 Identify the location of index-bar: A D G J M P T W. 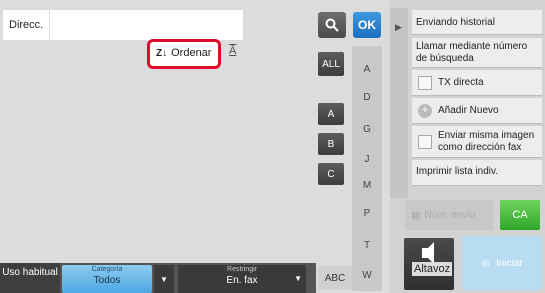
(367, 168).